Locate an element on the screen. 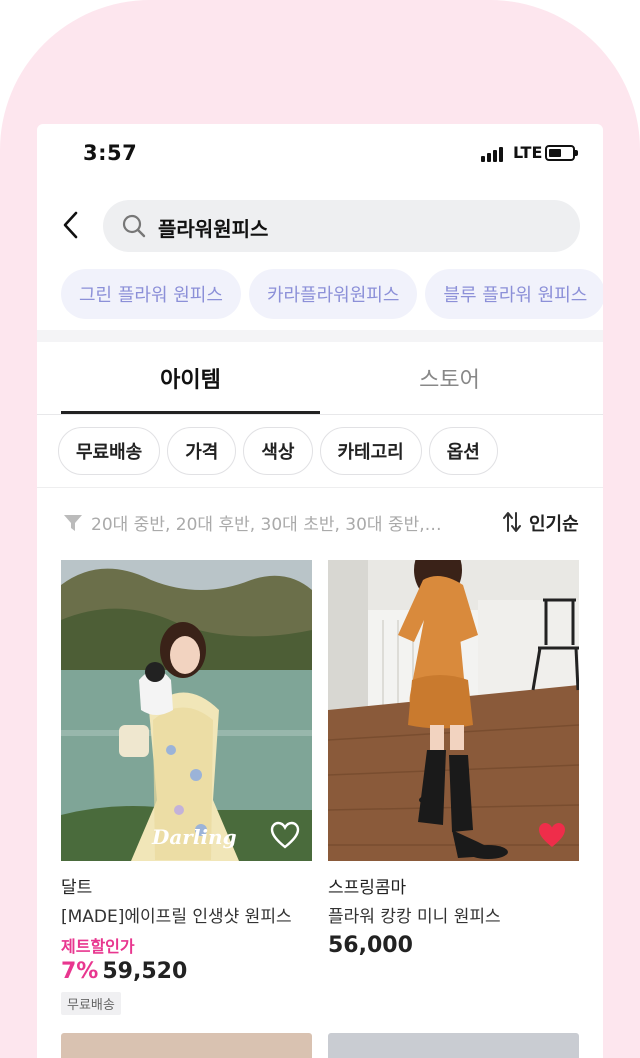 The width and height of the screenshot is (640, 1058). tab-stores: 스토어 is located at coordinates (449, 378).